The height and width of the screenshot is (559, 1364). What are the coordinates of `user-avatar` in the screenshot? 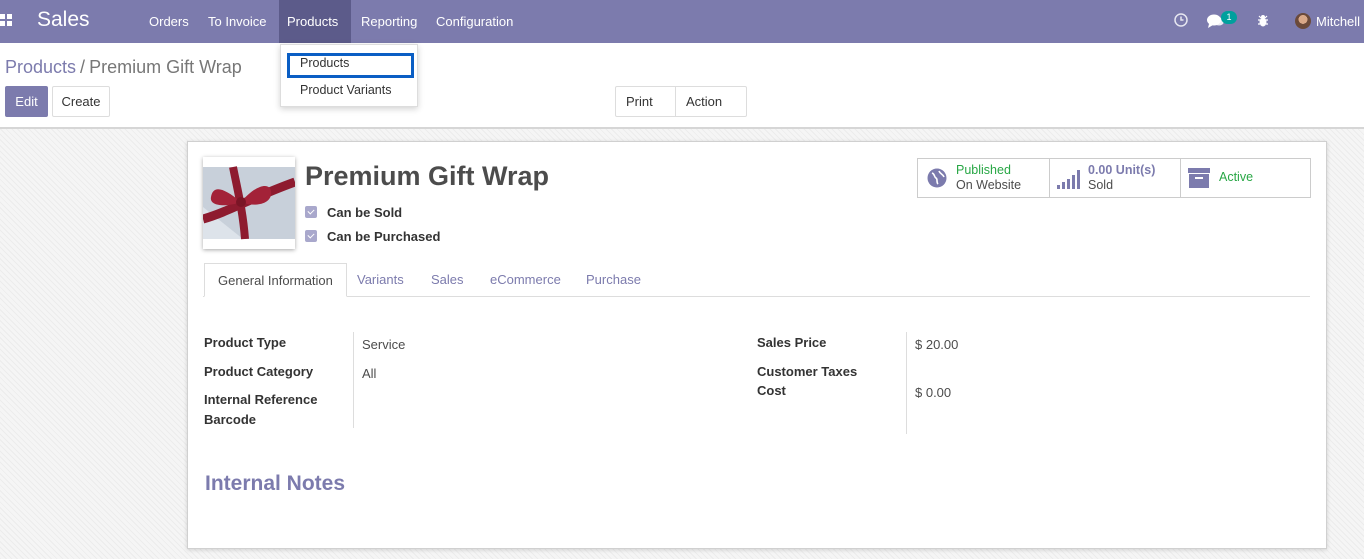 It's located at (1303, 21).